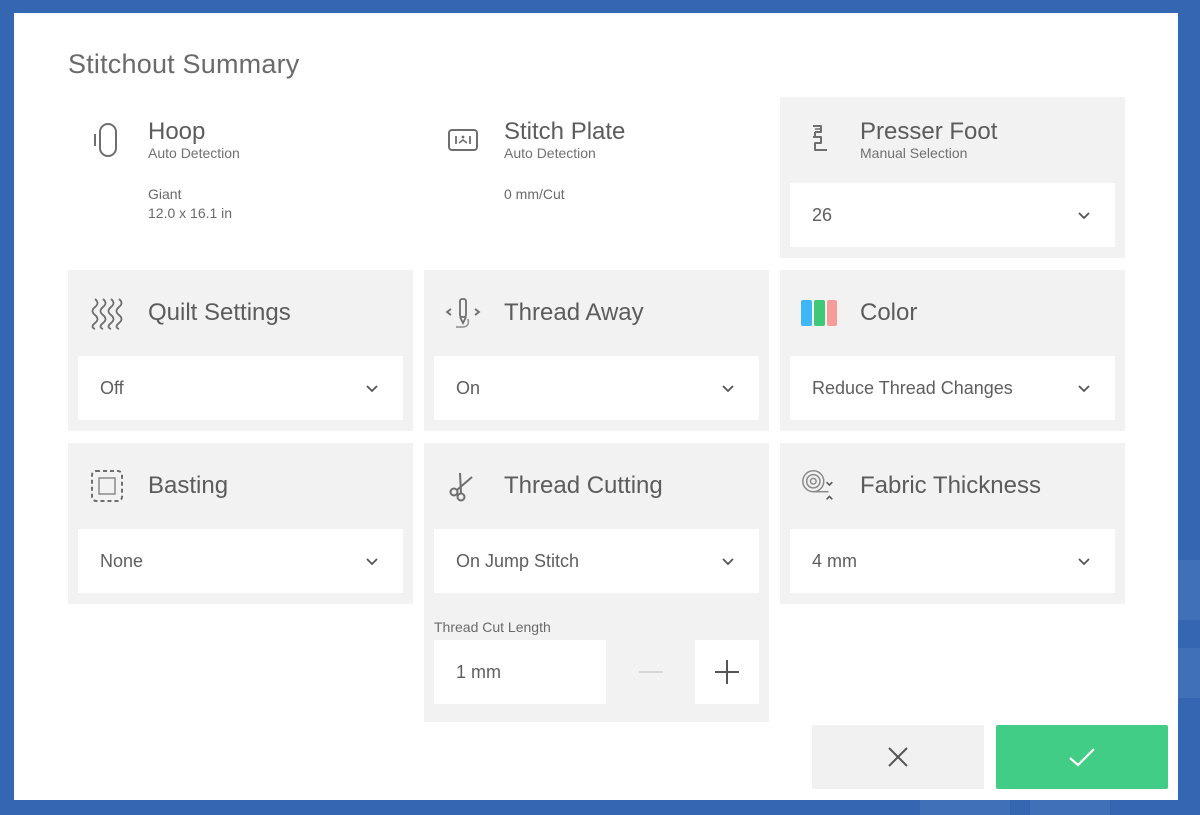 The image size is (1200, 815). I want to click on quilt-icon, so click(107, 313).